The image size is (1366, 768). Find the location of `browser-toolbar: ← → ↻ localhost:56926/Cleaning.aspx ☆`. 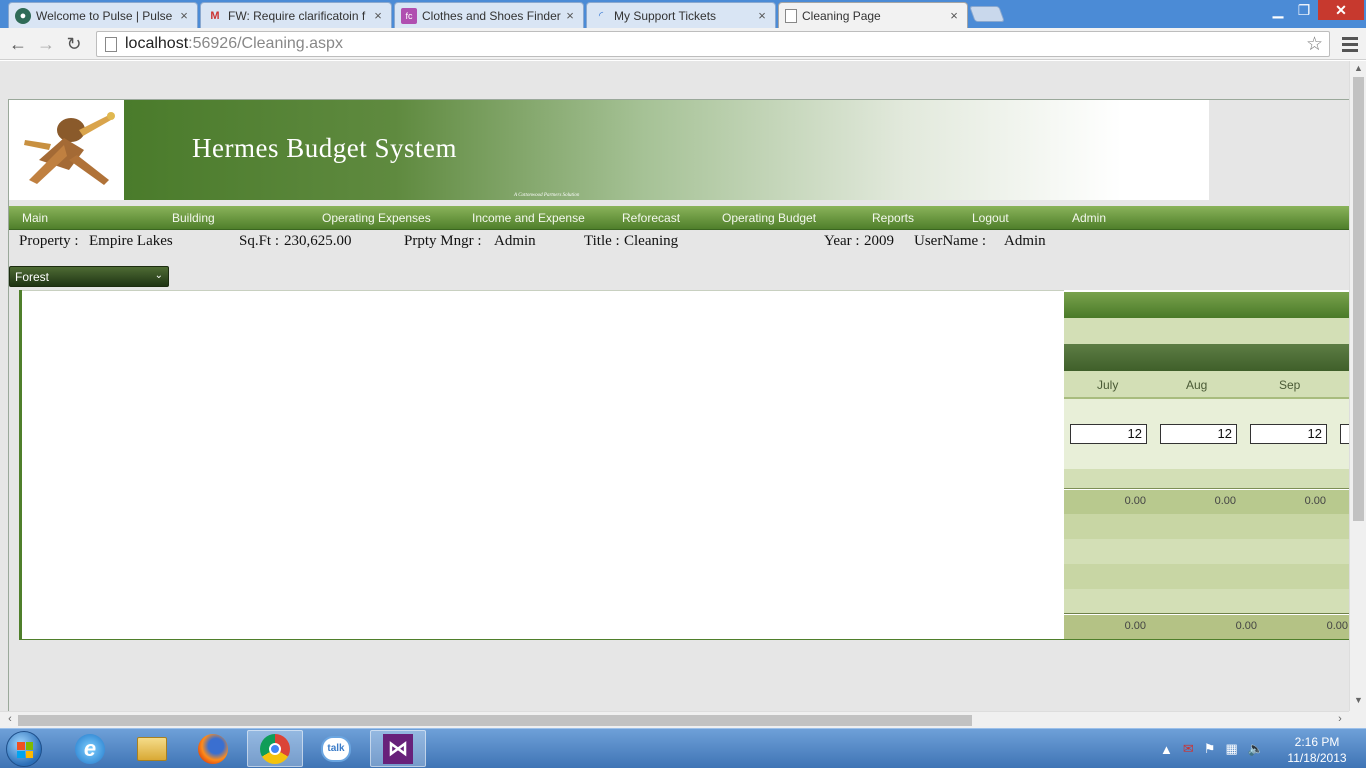

browser-toolbar: ← → ↻ localhost:56926/Cleaning.aspx ☆ is located at coordinates (683, 44).